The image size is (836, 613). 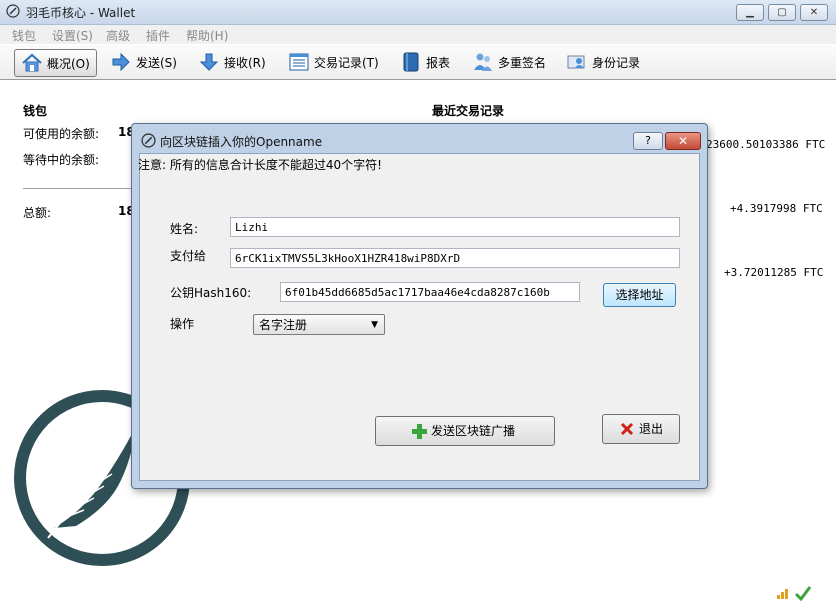 I want to click on dialog-title: 向区块链插入你的Openname, so click(x=241, y=142).